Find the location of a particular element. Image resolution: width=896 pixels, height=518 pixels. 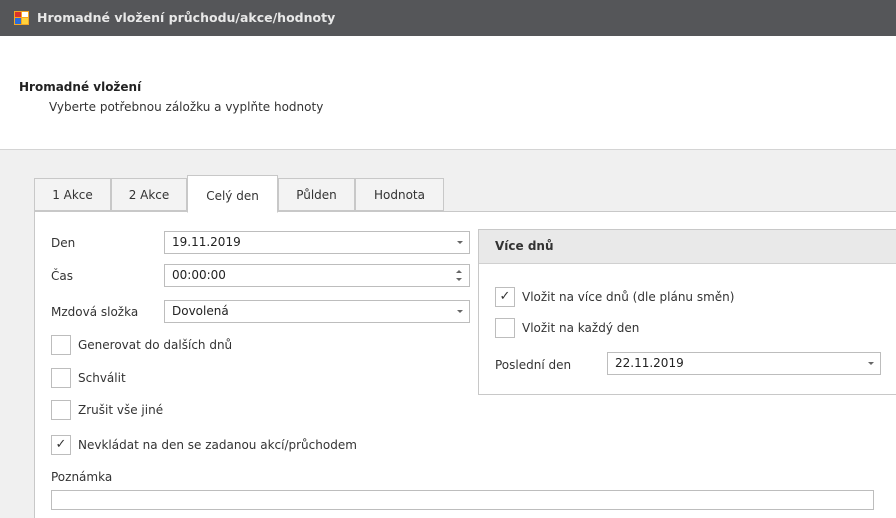

cas-label: Čas is located at coordinates (62, 276).